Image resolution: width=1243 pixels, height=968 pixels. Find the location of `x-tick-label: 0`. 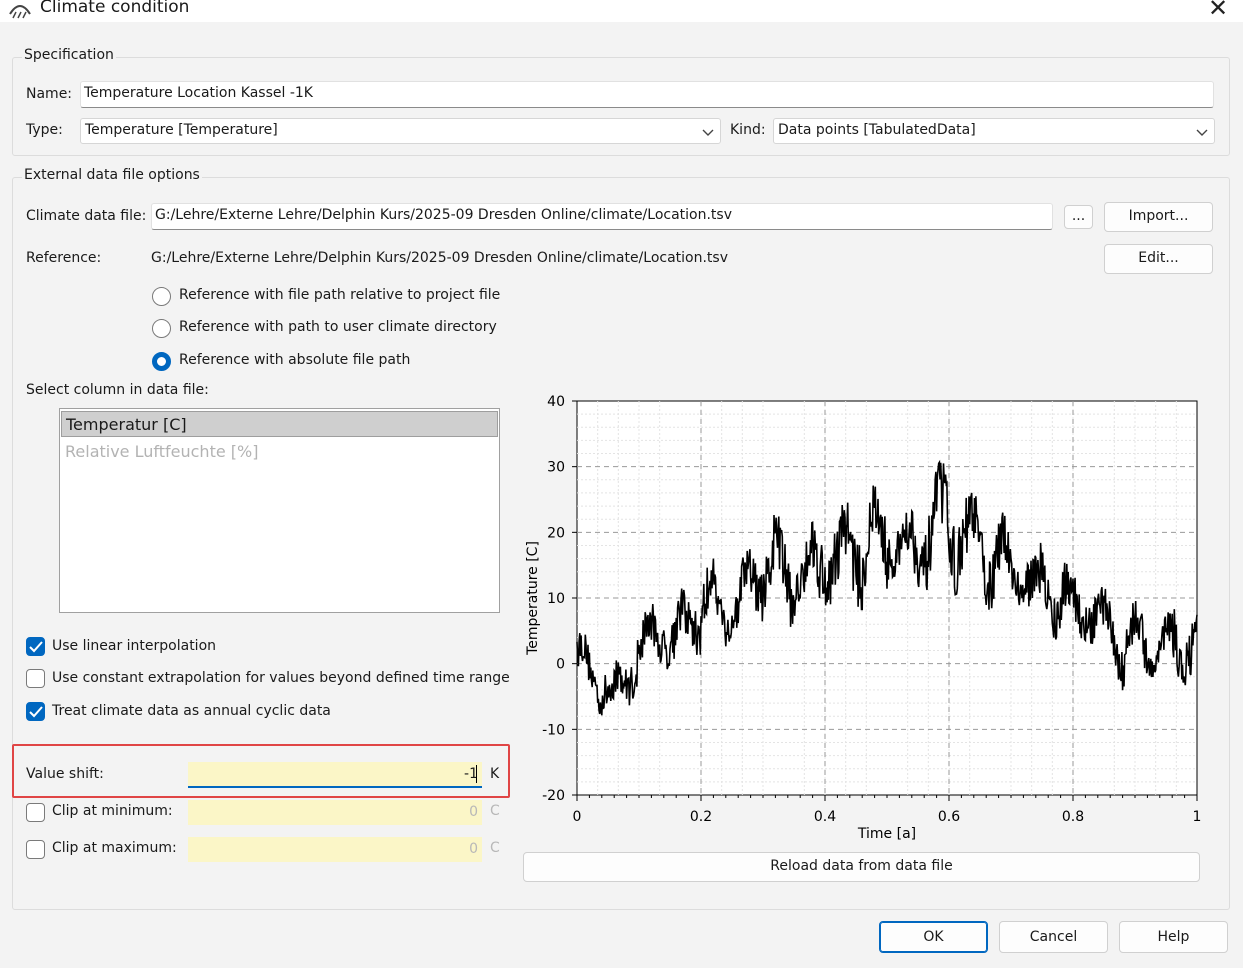

x-tick-label: 0 is located at coordinates (577, 817).